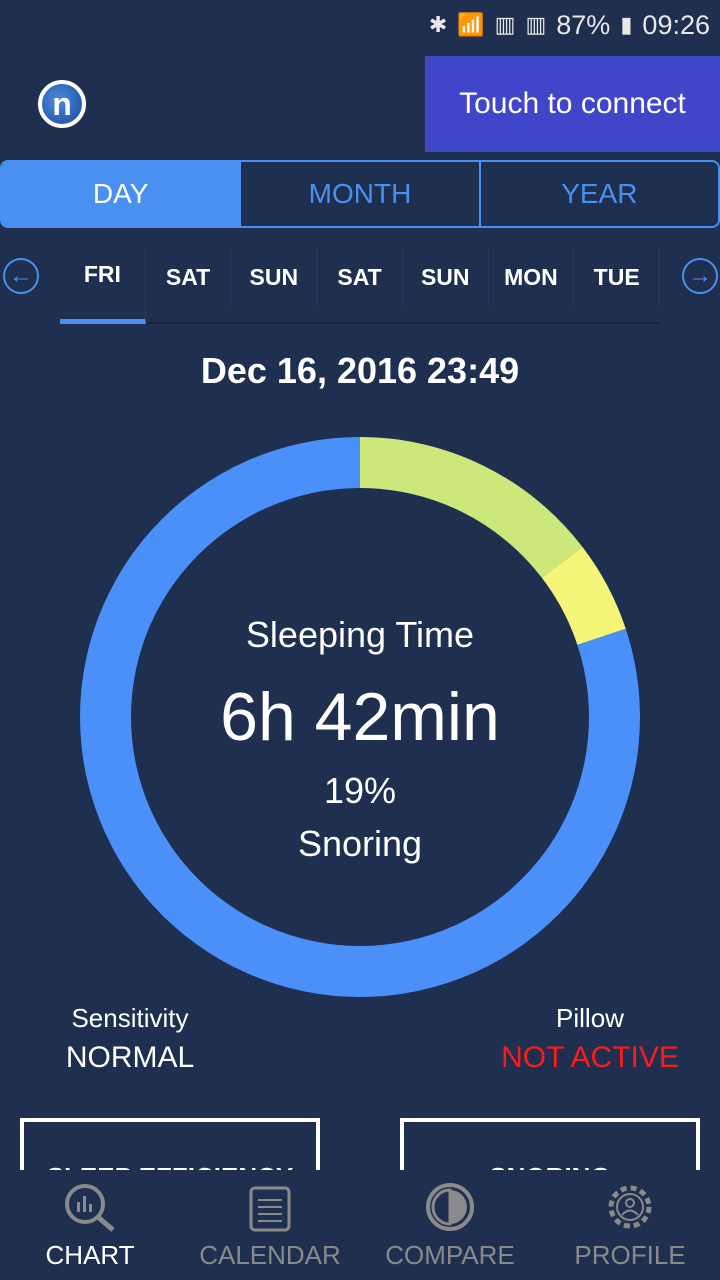 This screenshot has height=1280, width=720. I want to click on profile-gear-icon, so click(630, 1207).